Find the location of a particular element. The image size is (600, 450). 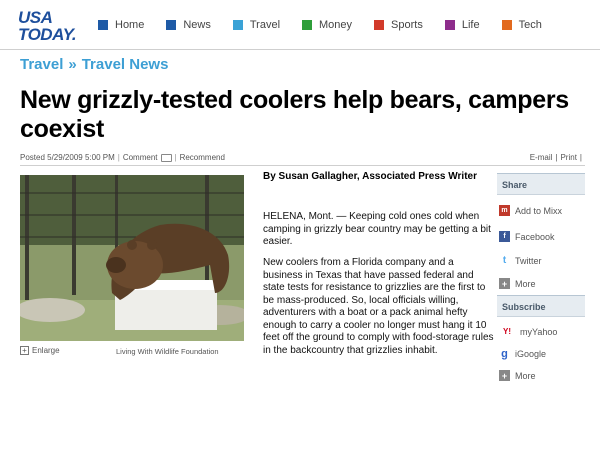

yahoo-icon: Y! is located at coordinates (507, 331).